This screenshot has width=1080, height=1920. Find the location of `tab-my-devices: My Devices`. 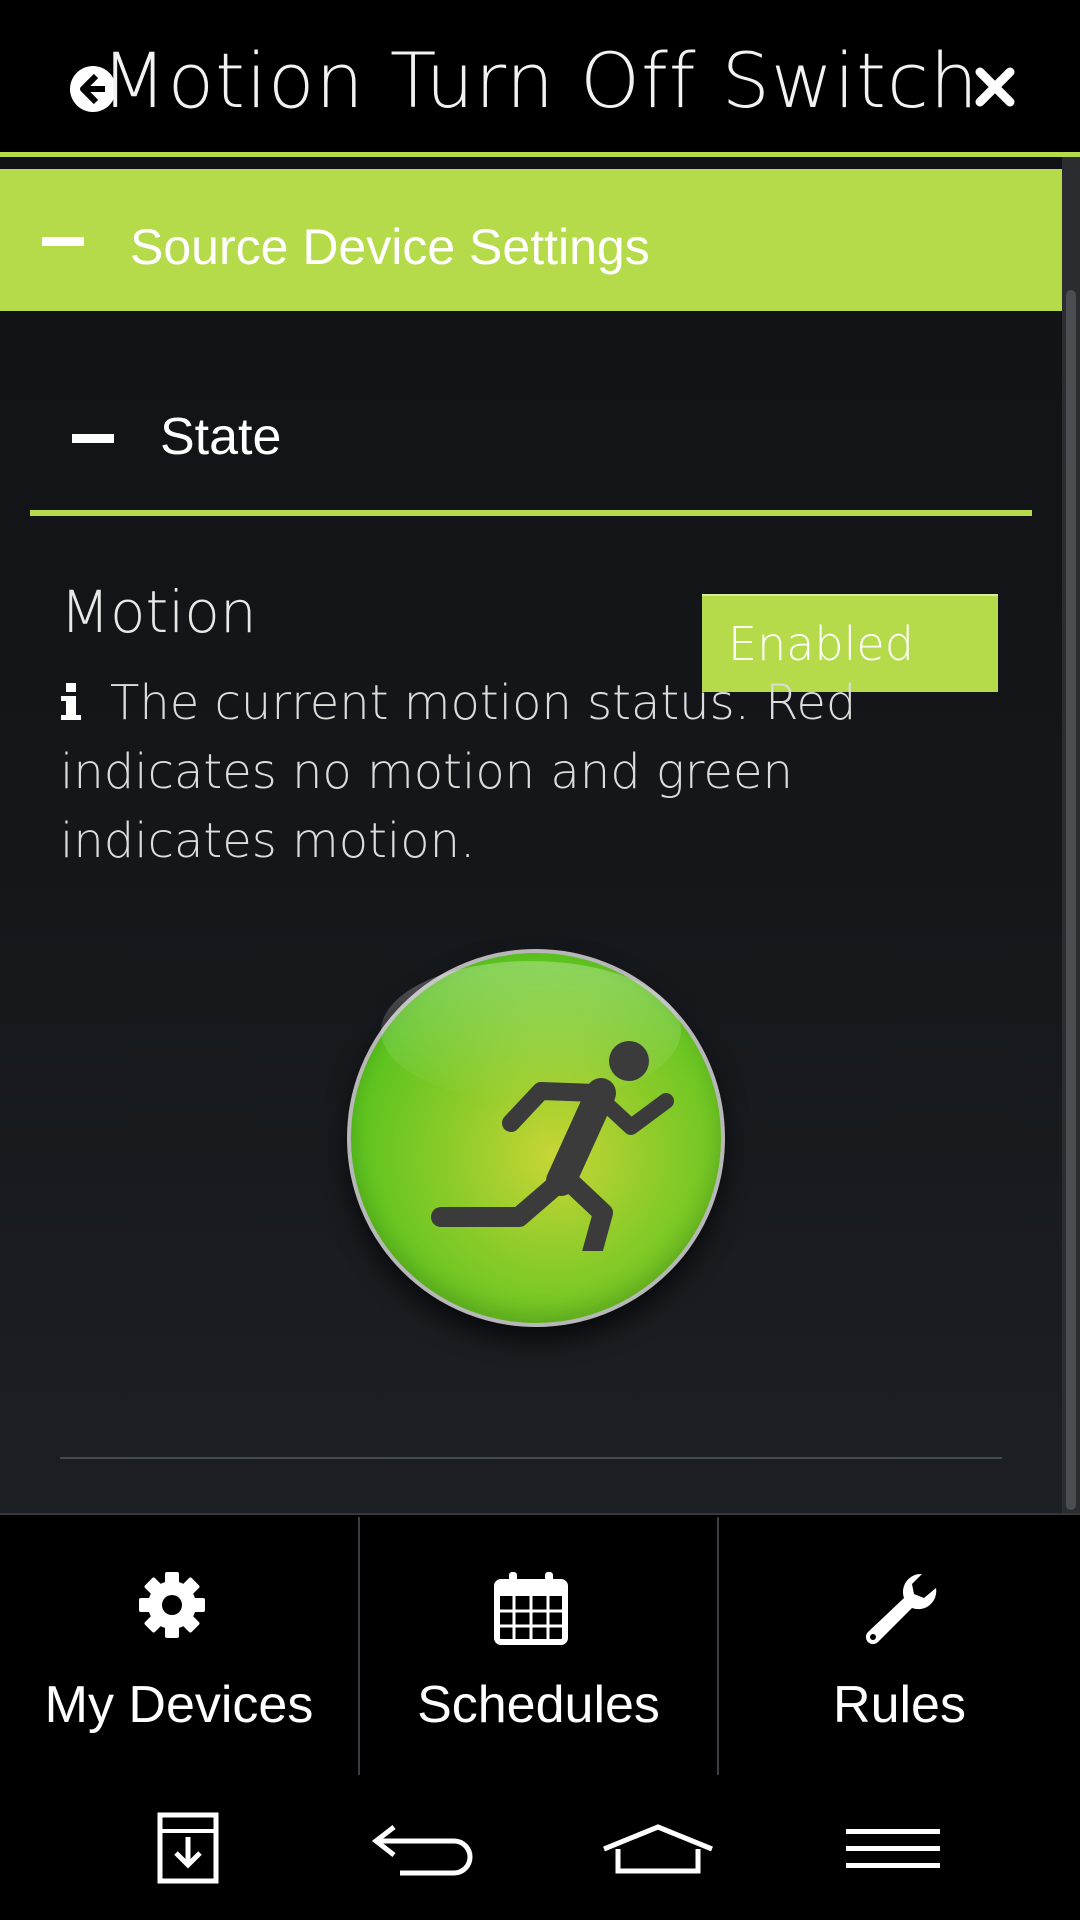

tab-my-devices: My Devices is located at coordinates (179, 1646).